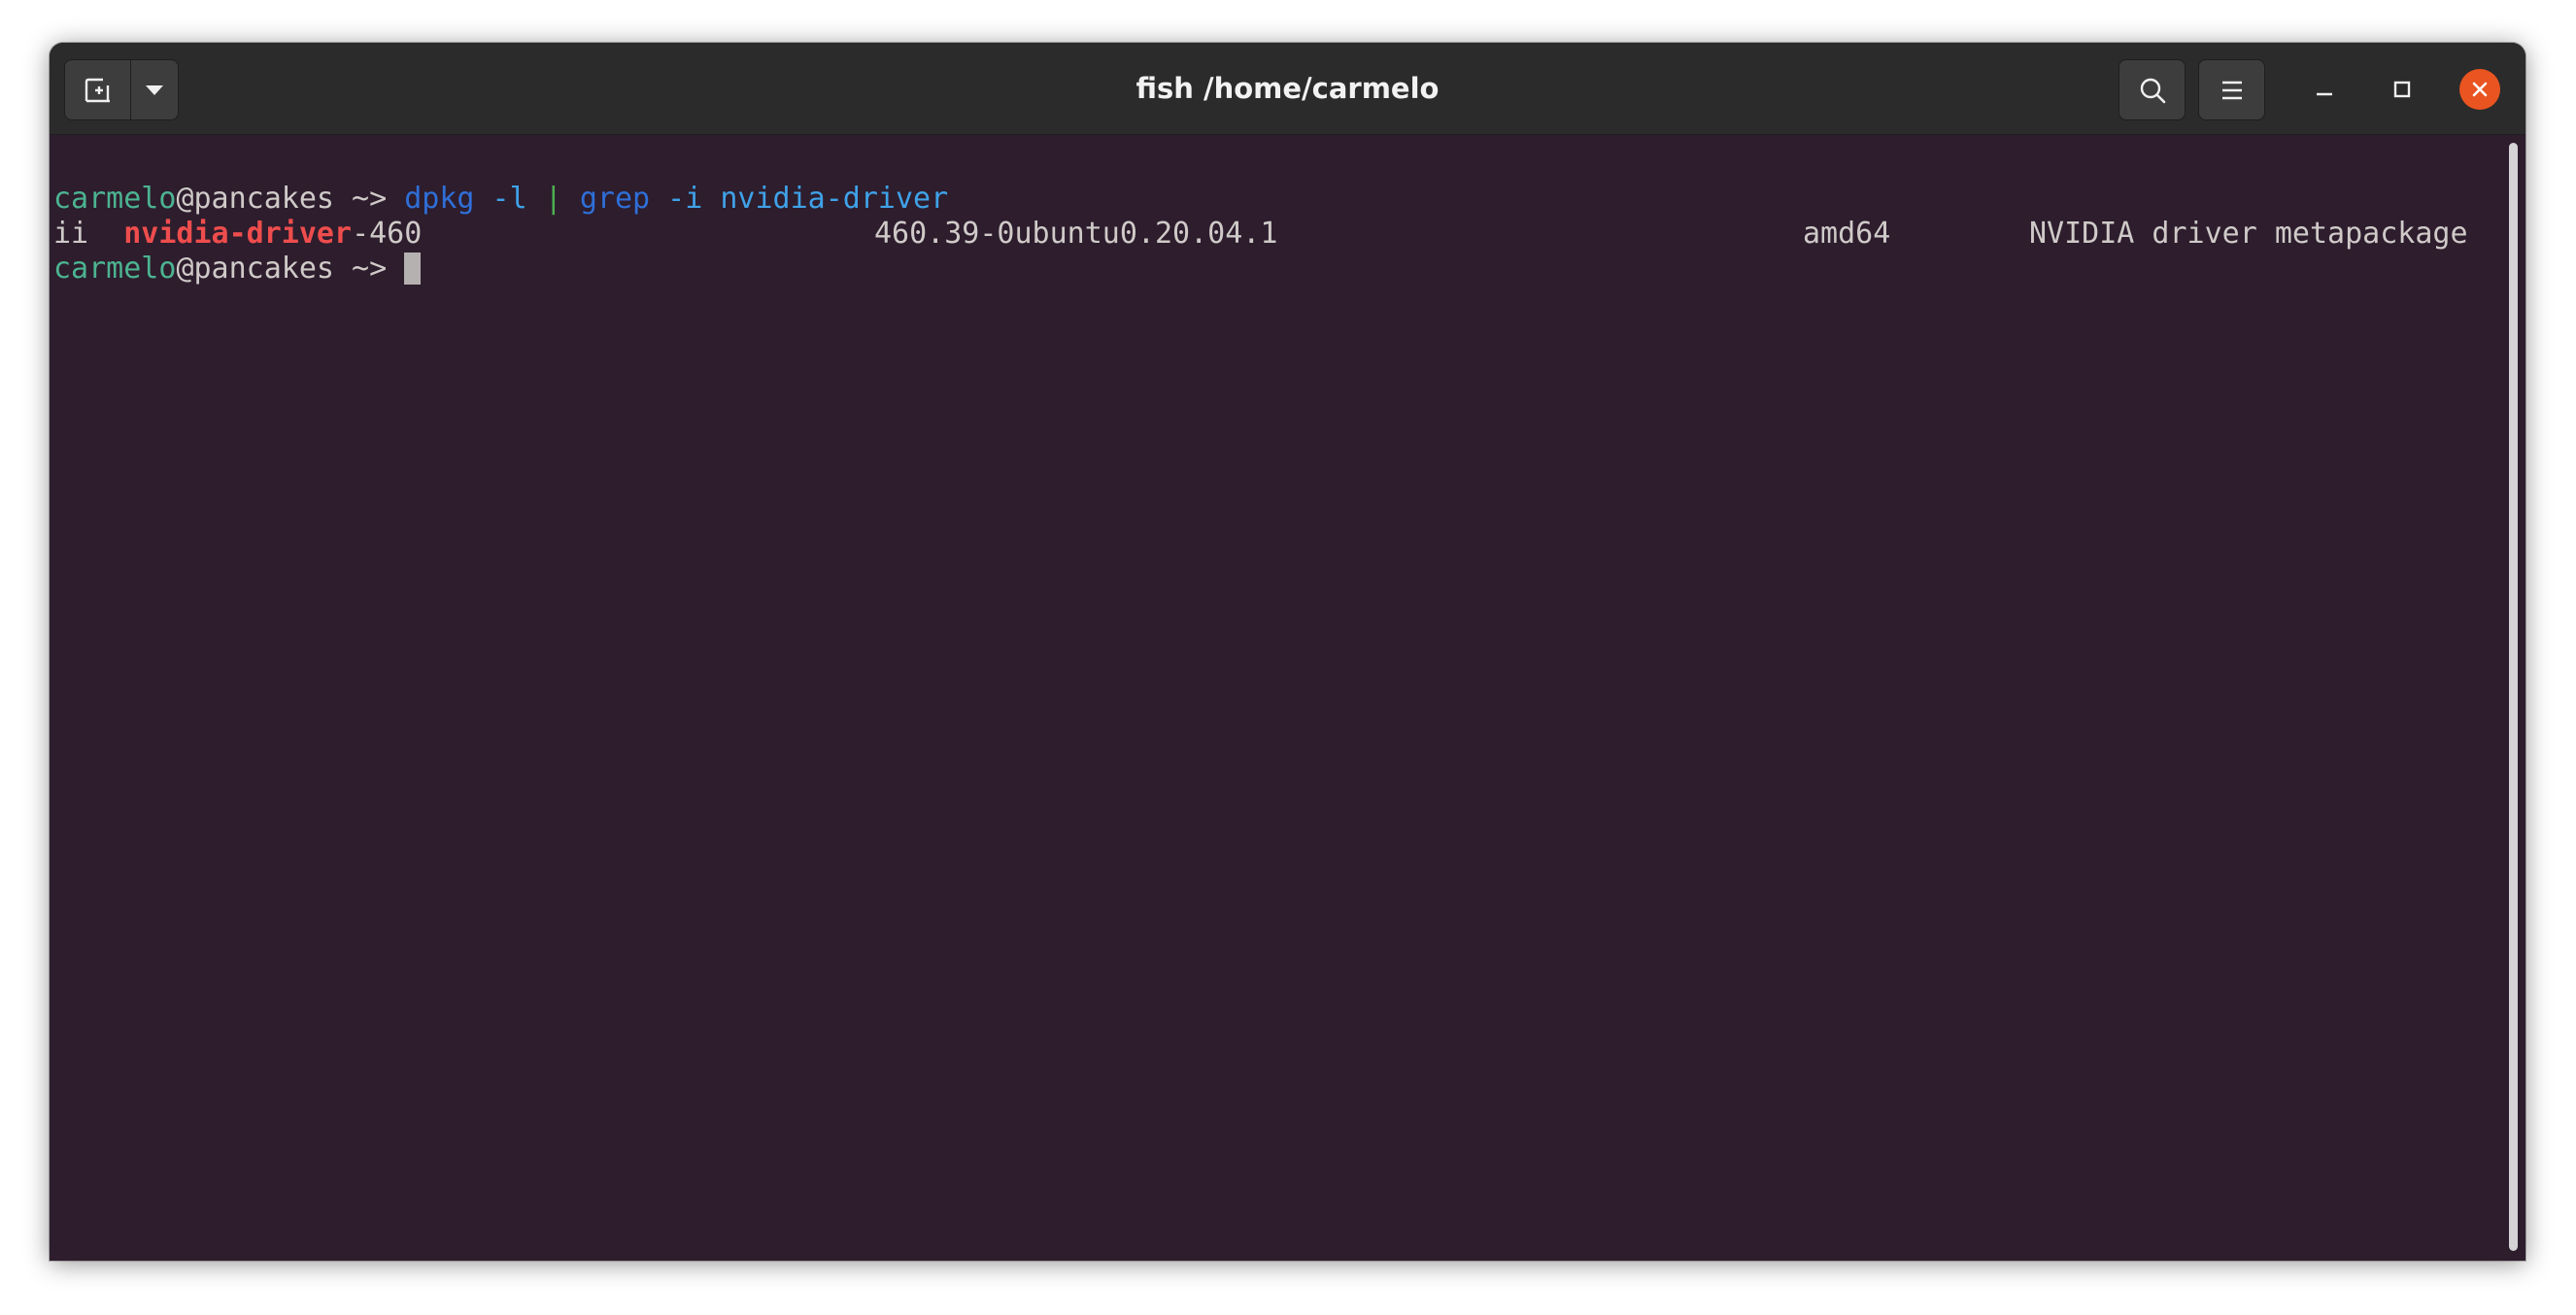  What do you see at coordinates (509, 199) in the screenshot?
I see `command-arg-l: -l` at bounding box center [509, 199].